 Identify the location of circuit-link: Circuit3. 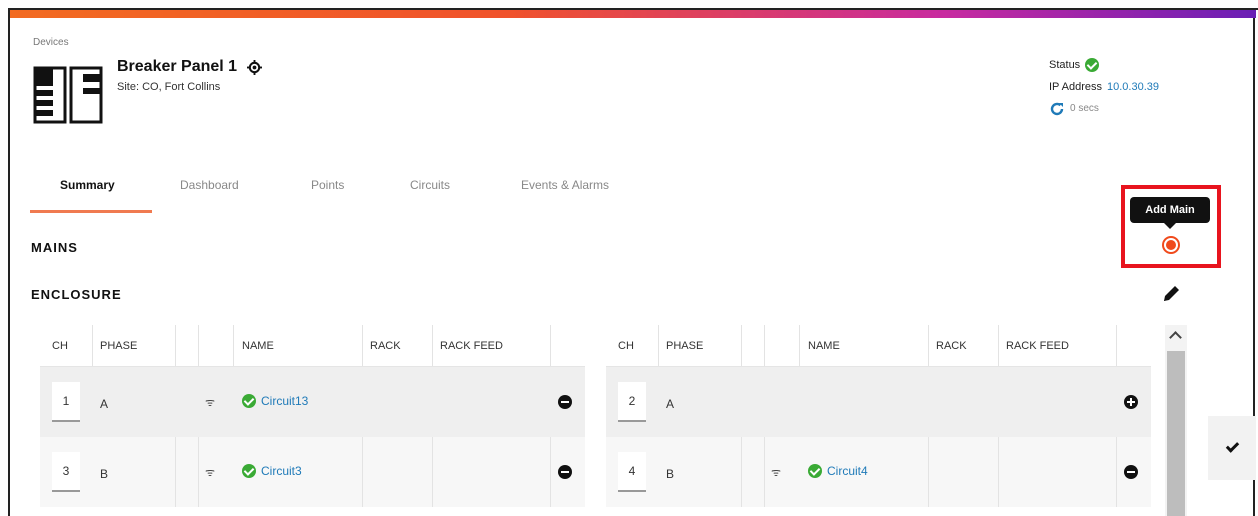
(281, 471).